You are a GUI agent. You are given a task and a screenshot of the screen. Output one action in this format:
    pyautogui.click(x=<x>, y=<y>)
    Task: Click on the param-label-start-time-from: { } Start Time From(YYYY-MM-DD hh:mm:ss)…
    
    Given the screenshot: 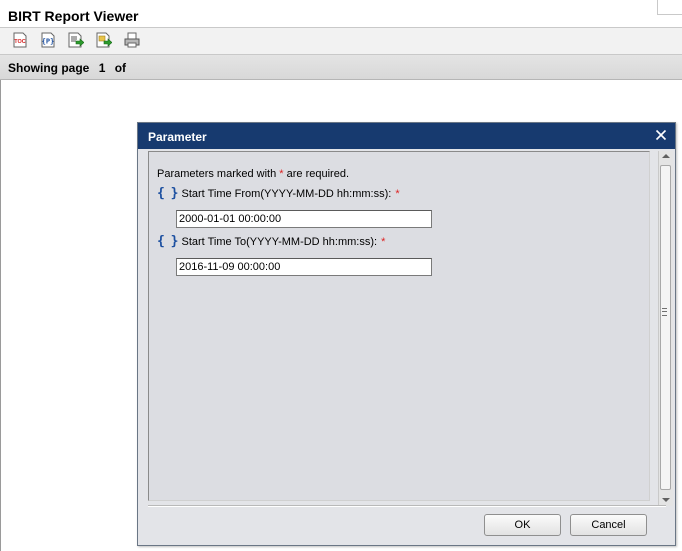 What is the action you would take?
    pyautogui.click(x=278, y=193)
    